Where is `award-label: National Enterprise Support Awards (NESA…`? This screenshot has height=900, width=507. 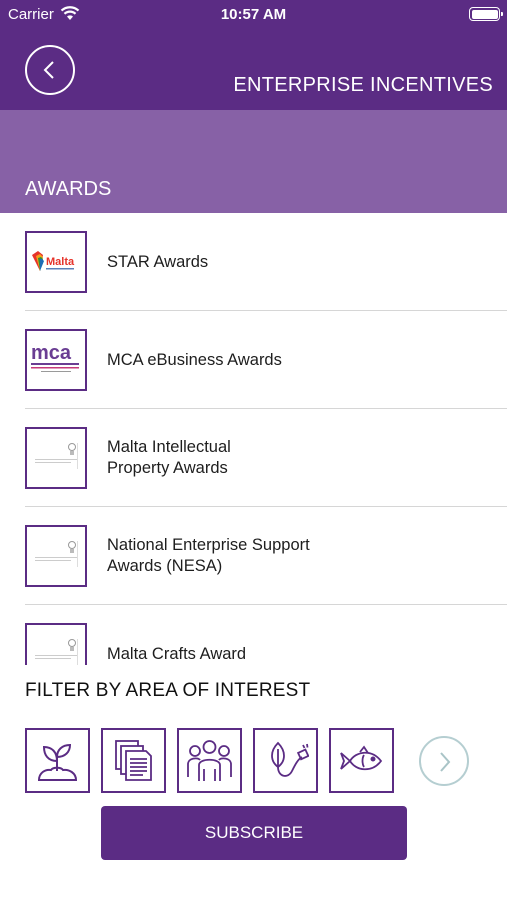 award-label: National Enterprise Support Awards (NESA… is located at coordinates (208, 555).